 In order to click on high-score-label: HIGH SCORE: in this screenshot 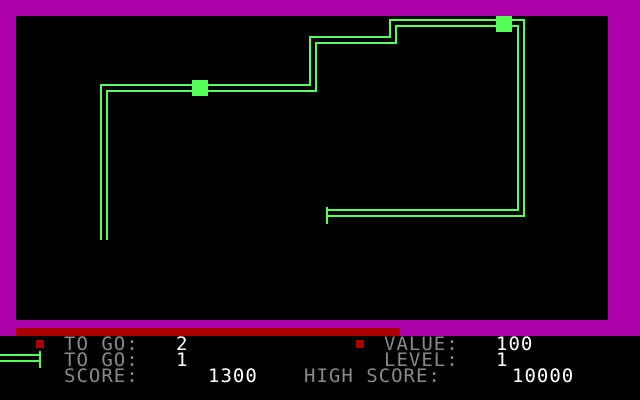, I will do `click(372, 376)`.